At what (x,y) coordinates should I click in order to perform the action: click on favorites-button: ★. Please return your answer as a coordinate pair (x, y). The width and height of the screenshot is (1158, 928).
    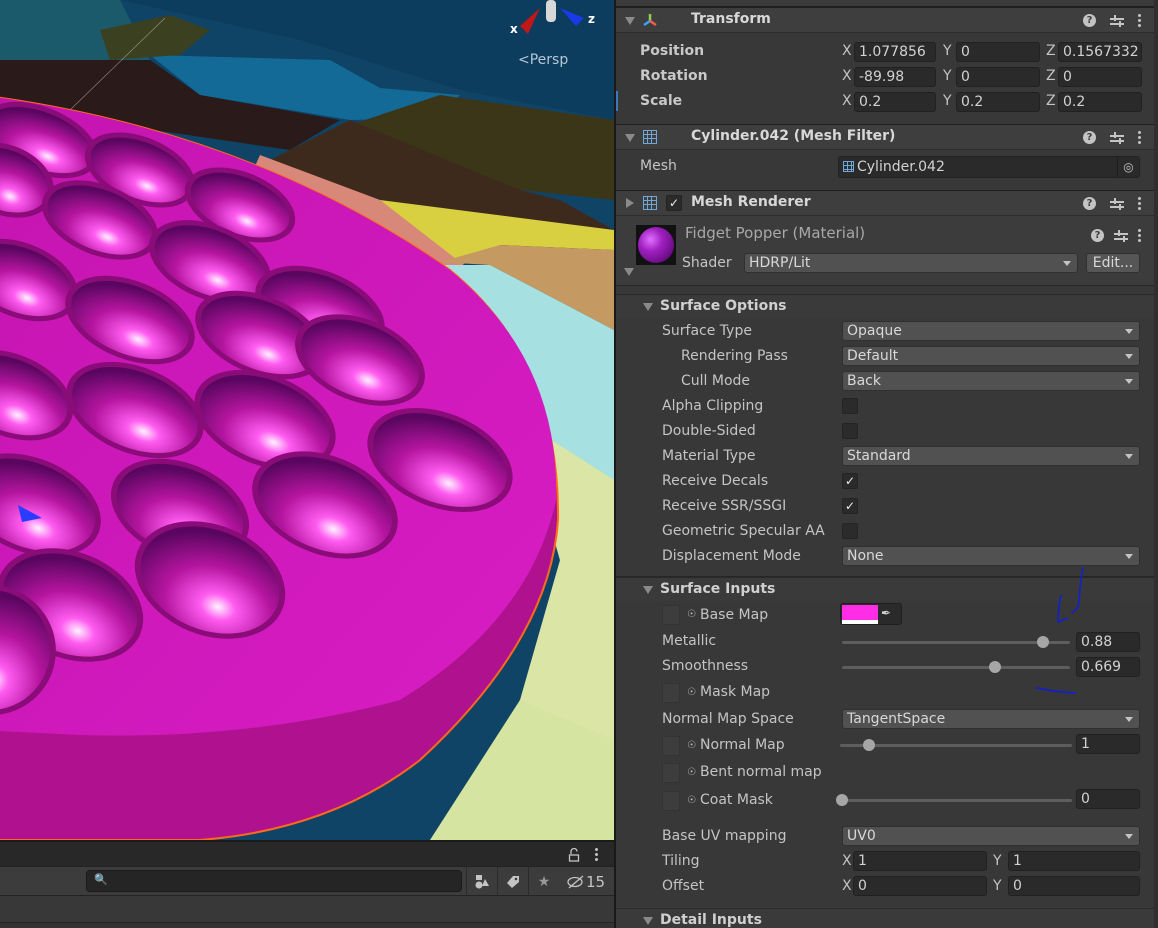
    Looking at the image, I should click on (543, 881).